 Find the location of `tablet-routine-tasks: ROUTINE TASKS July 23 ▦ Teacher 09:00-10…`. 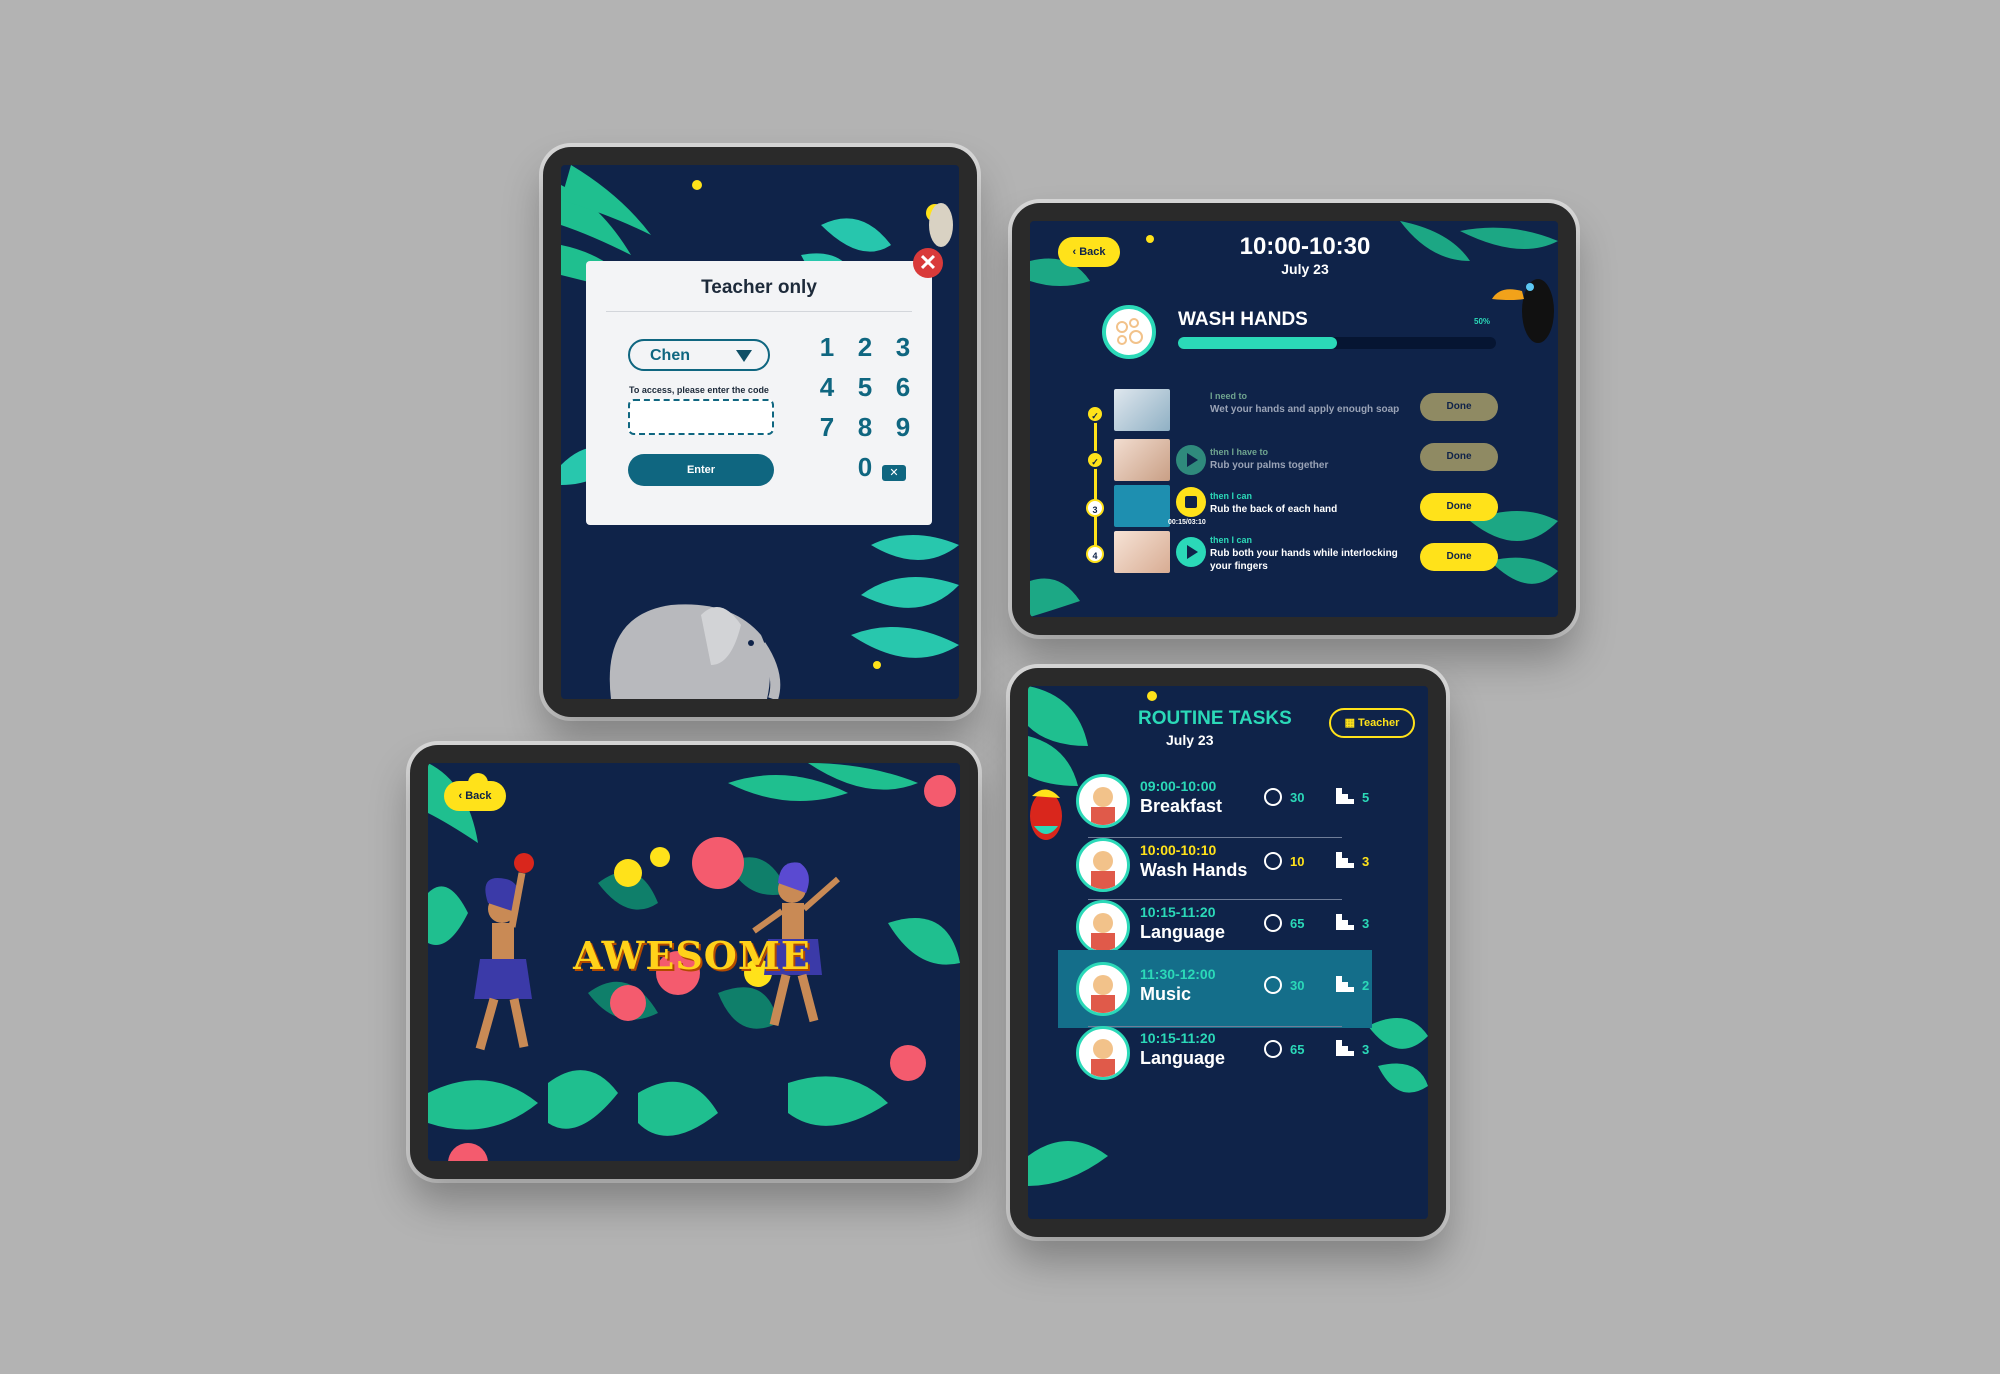

tablet-routine-tasks: ROUTINE TASKS July 23 ▦ Teacher 09:00-10… is located at coordinates (1228, 952).